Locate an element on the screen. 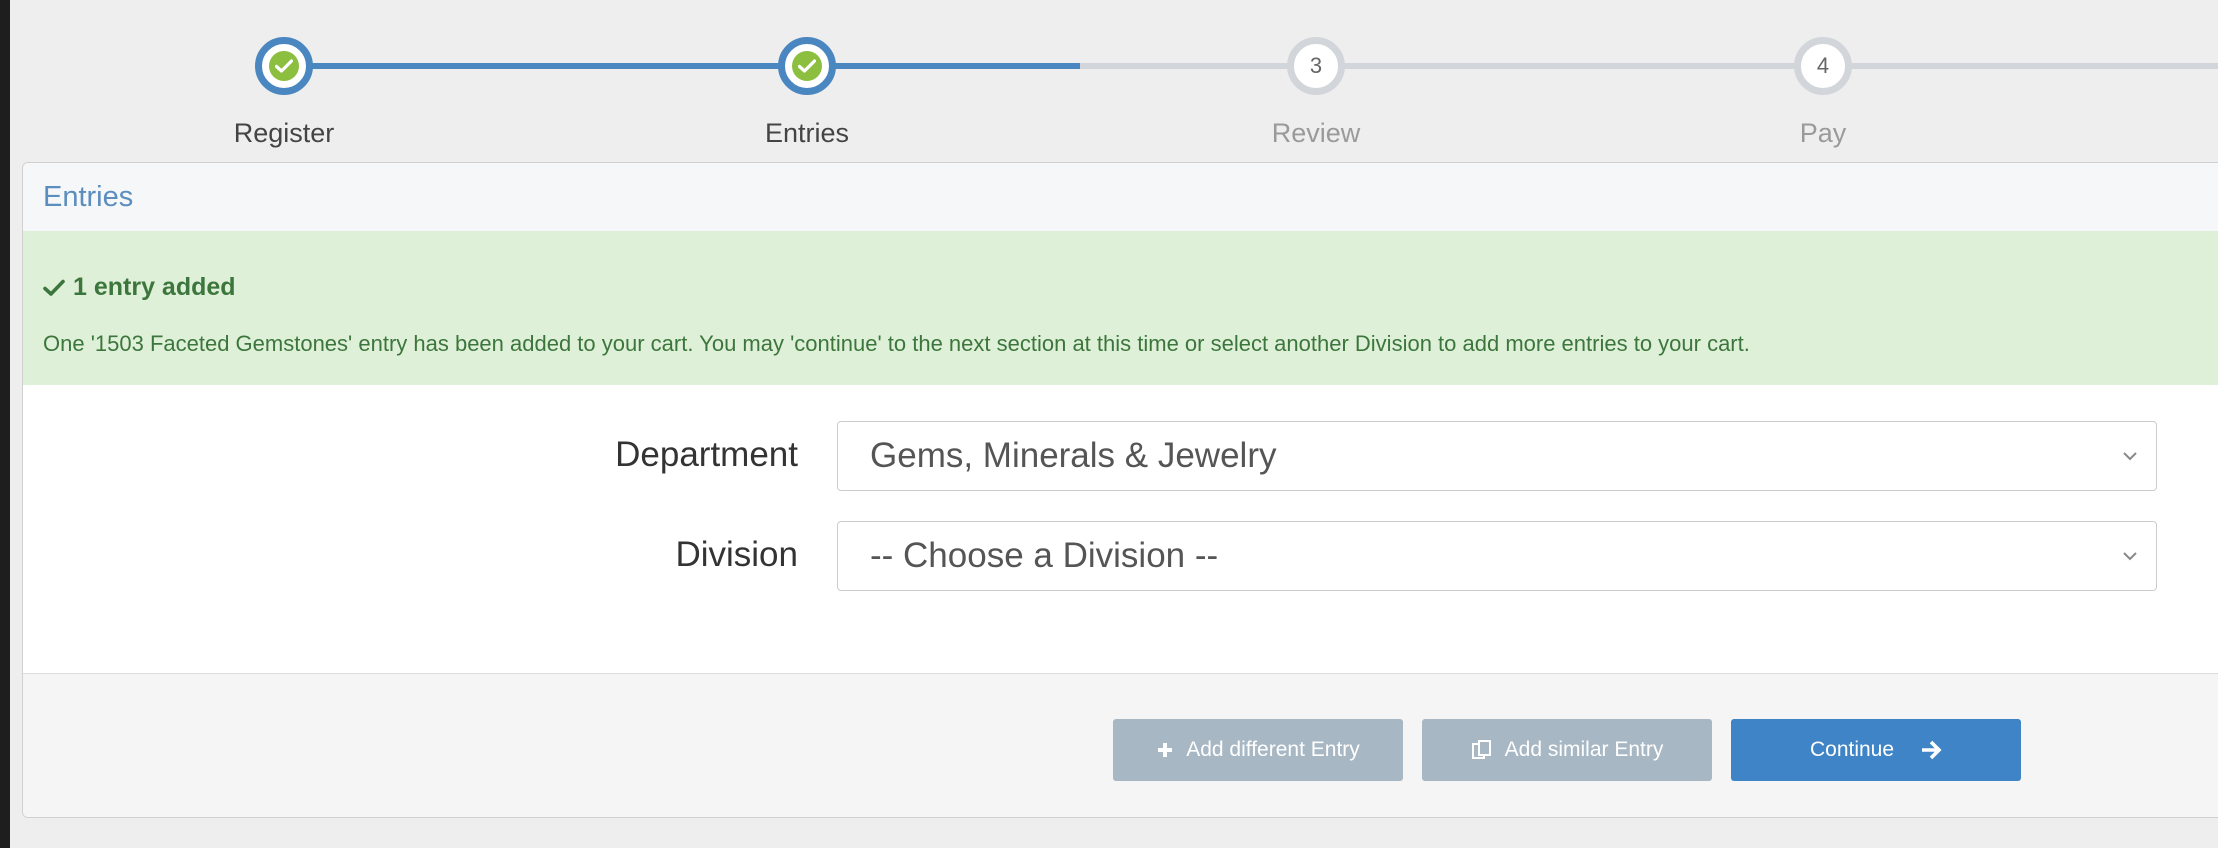 This screenshot has height=848, width=2218. department-label: Department is located at coordinates (706, 454).